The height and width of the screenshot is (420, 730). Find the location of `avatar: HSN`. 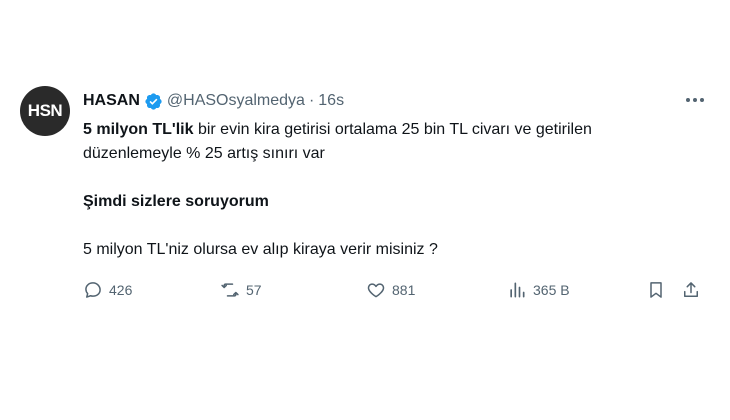

avatar: HSN is located at coordinates (45, 111).